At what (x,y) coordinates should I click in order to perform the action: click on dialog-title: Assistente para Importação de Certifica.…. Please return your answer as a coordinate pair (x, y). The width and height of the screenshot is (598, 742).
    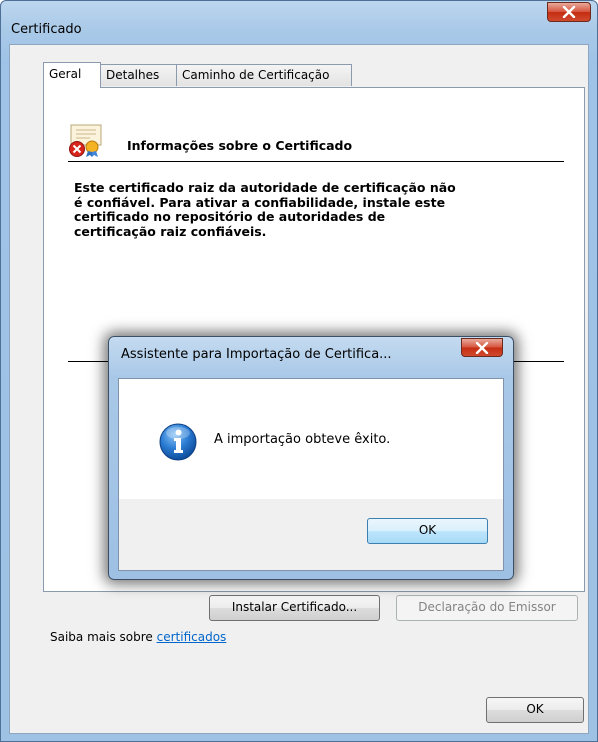
    Looking at the image, I should click on (256, 354).